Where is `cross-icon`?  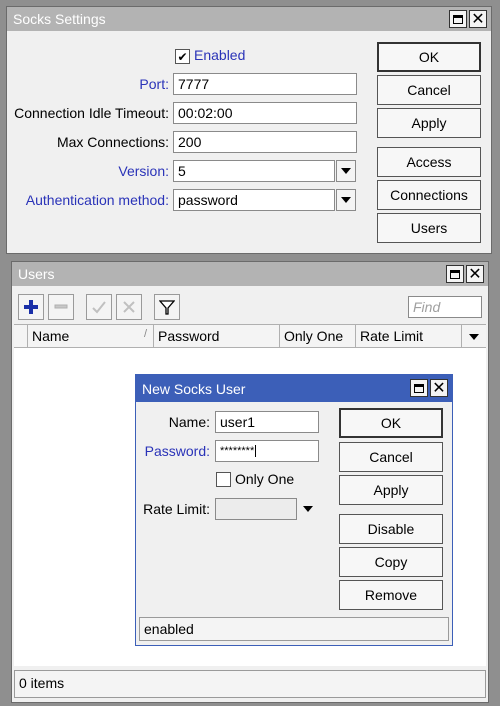
cross-icon is located at coordinates (129, 307).